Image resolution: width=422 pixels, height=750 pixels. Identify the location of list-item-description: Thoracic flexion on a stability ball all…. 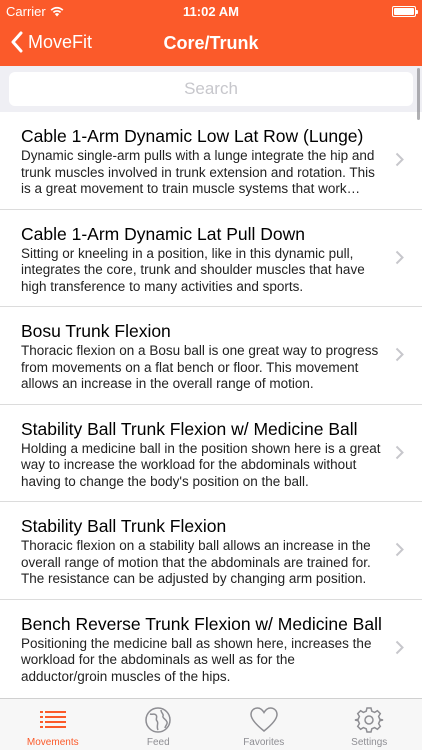
(196, 562).